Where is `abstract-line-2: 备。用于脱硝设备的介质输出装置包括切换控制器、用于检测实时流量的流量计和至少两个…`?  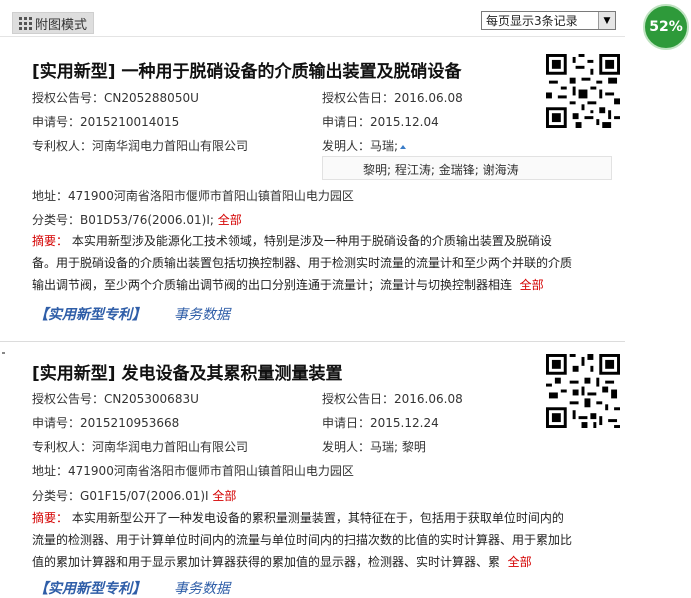 abstract-line-2: 备。用于脱硝设备的介质输出装置包括切换控制器、用于检测实时流量的流量计和至少两个… is located at coordinates (302, 263).